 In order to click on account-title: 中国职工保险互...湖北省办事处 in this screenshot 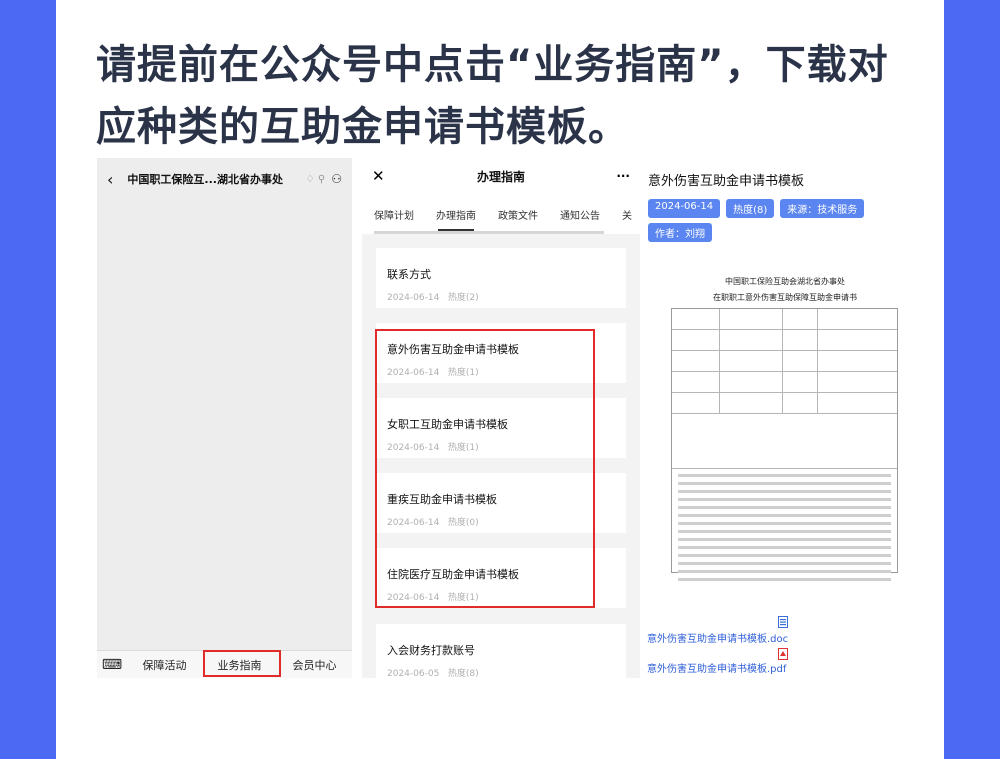, I will do `click(205, 179)`.